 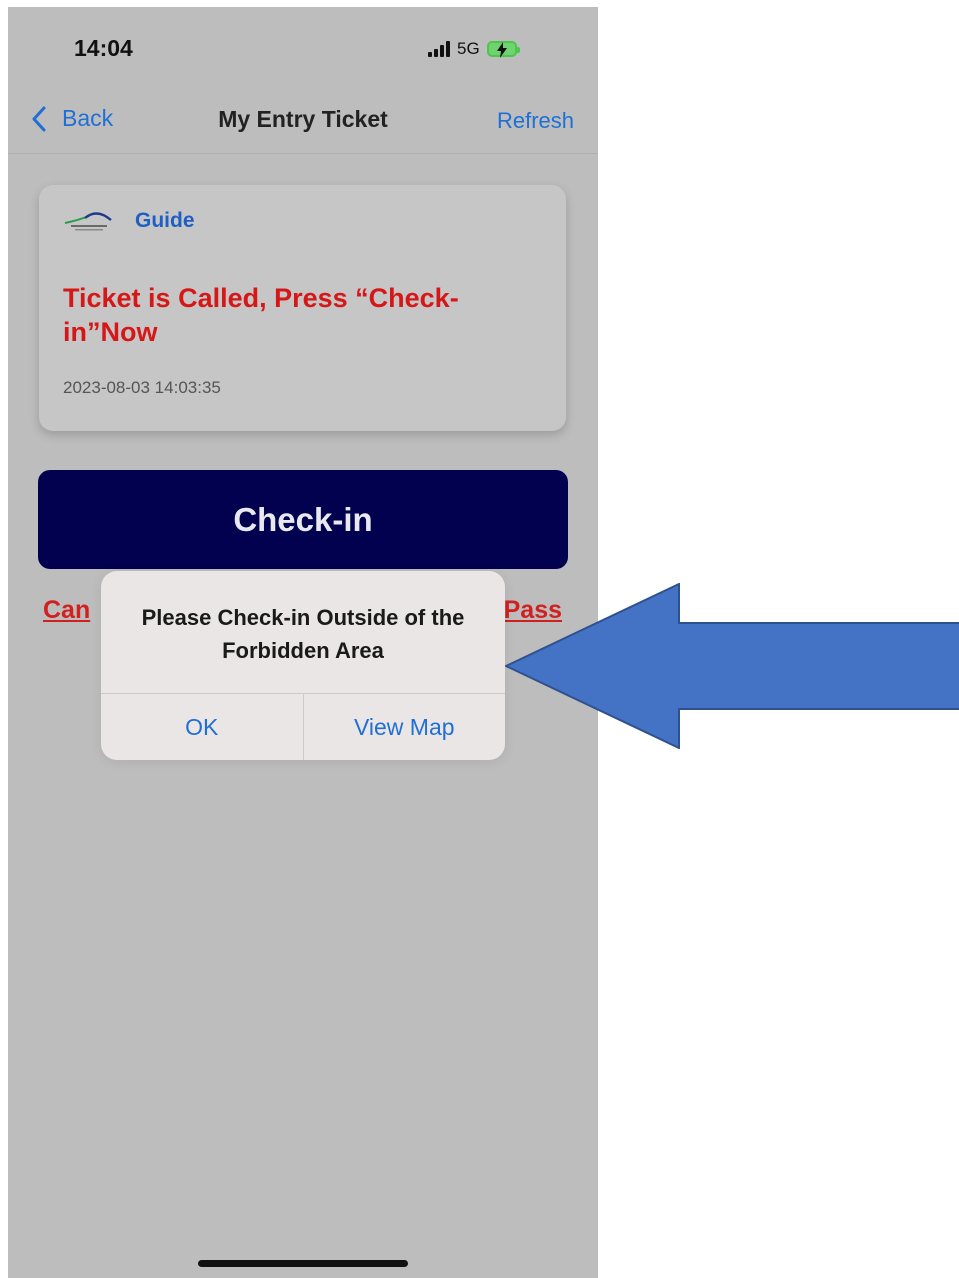 I want to click on refresh-button: Refresh, so click(x=535, y=121).